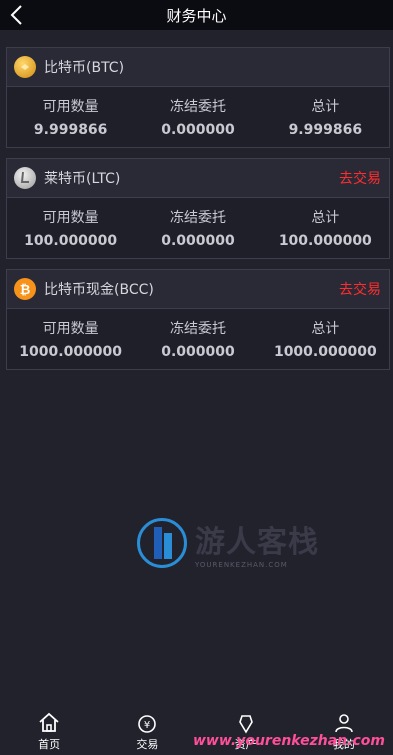  What do you see at coordinates (49, 722) in the screenshot?
I see `home-icon` at bounding box center [49, 722].